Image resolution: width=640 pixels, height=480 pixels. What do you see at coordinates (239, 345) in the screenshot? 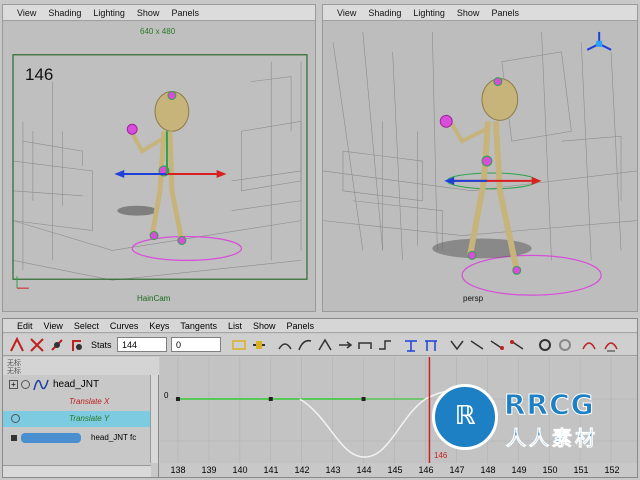
I see `frame-all-icon` at bounding box center [239, 345].